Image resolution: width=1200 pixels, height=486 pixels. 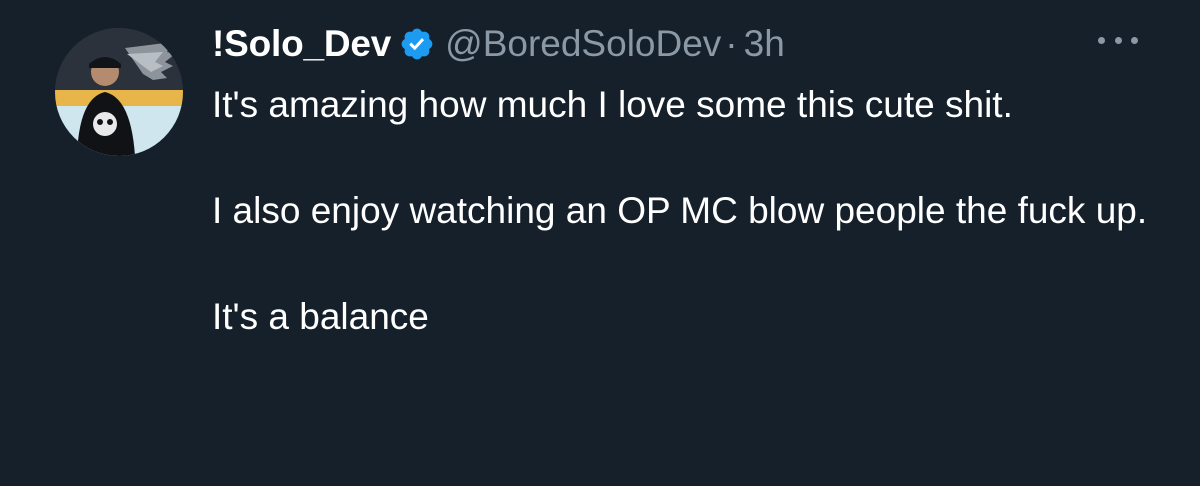 I want to click on user-handle: @BoredSoloDev, so click(x=583, y=44).